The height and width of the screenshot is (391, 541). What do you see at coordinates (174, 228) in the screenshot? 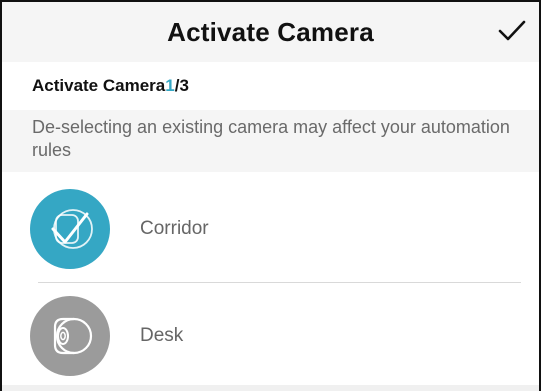
I see `camera-name: Corridor` at bounding box center [174, 228].